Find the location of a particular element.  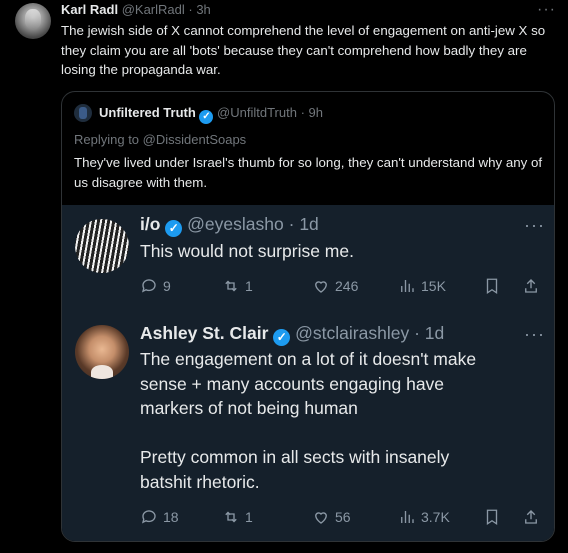

tweet-time: · 9h is located at coordinates (311, 112).